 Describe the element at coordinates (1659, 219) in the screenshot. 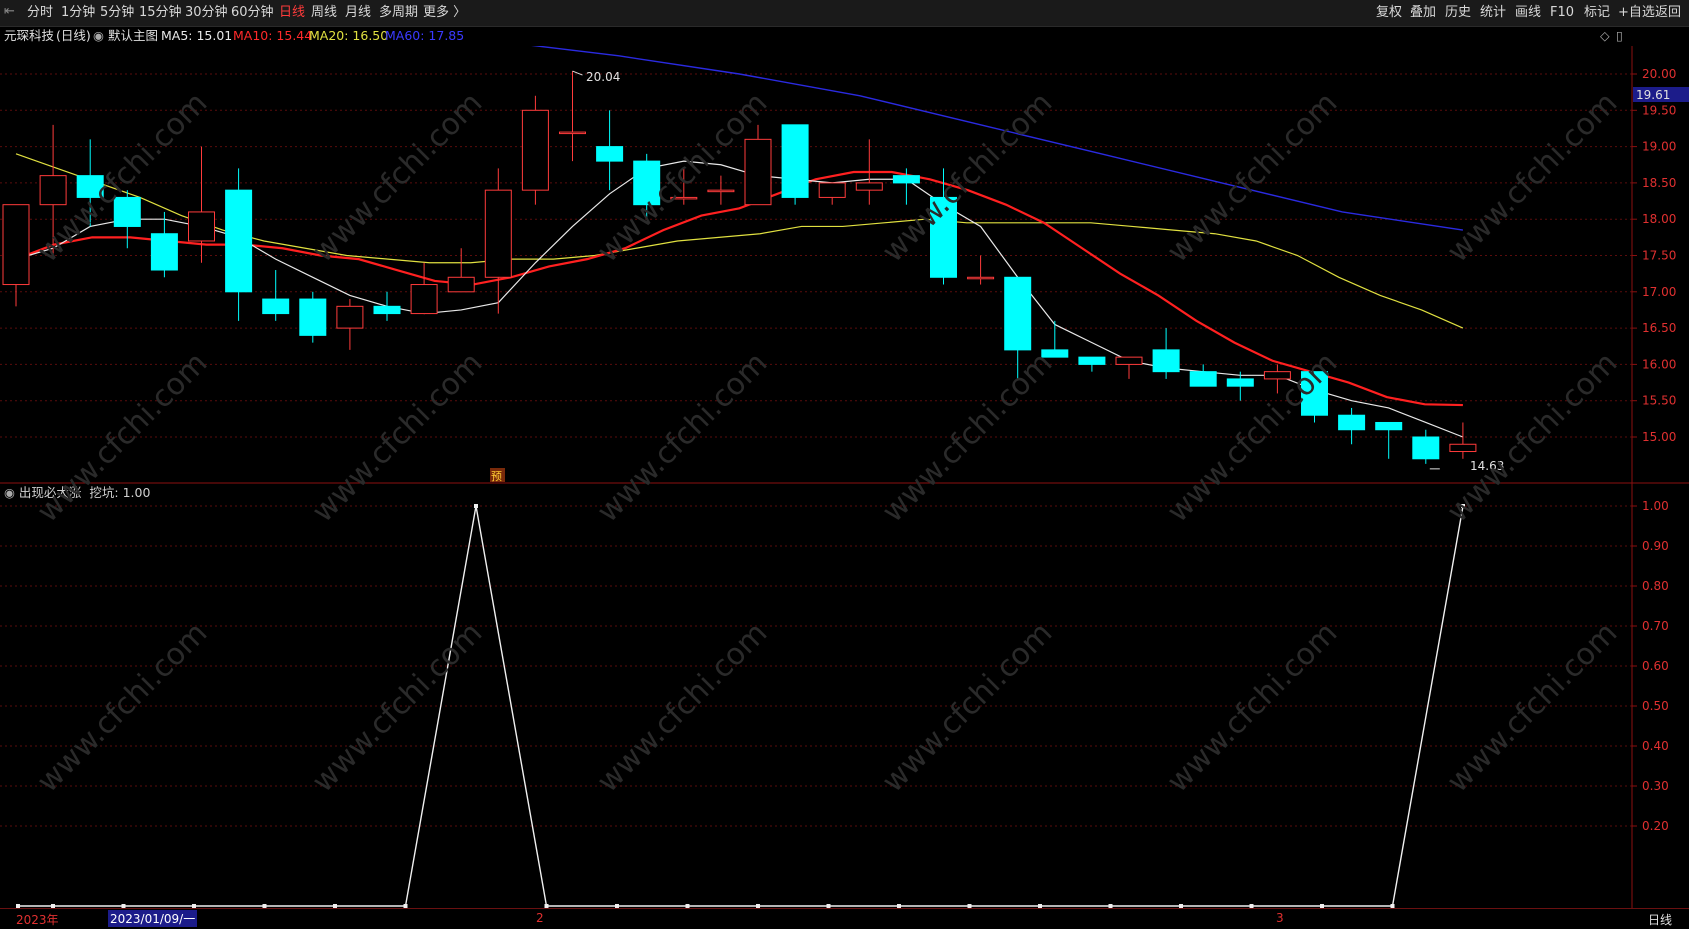

I see `price-tick-label: 18.00` at that location.